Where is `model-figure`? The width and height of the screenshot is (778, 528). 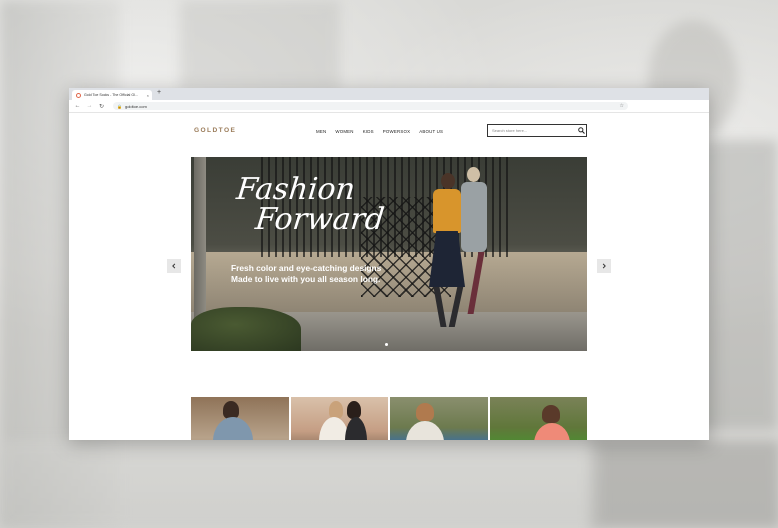
model-figure is located at coordinates (447, 258).